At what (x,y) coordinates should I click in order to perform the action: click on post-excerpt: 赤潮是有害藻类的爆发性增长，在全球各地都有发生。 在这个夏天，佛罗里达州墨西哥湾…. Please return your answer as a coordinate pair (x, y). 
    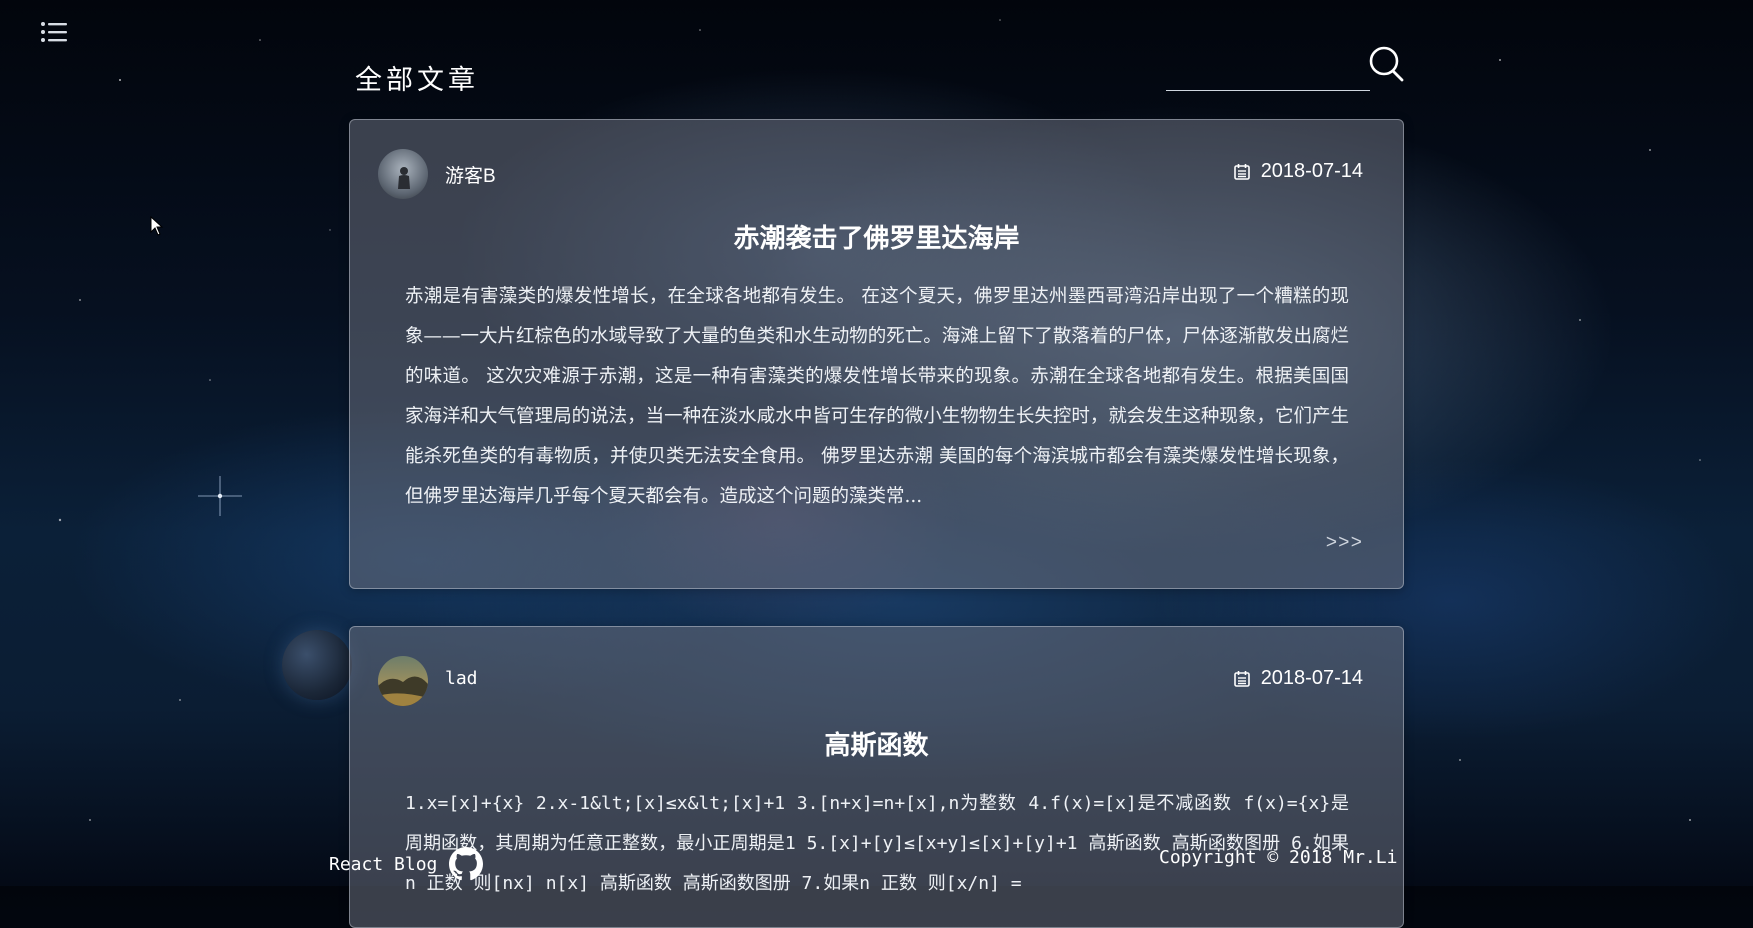
    Looking at the image, I should click on (877, 396).